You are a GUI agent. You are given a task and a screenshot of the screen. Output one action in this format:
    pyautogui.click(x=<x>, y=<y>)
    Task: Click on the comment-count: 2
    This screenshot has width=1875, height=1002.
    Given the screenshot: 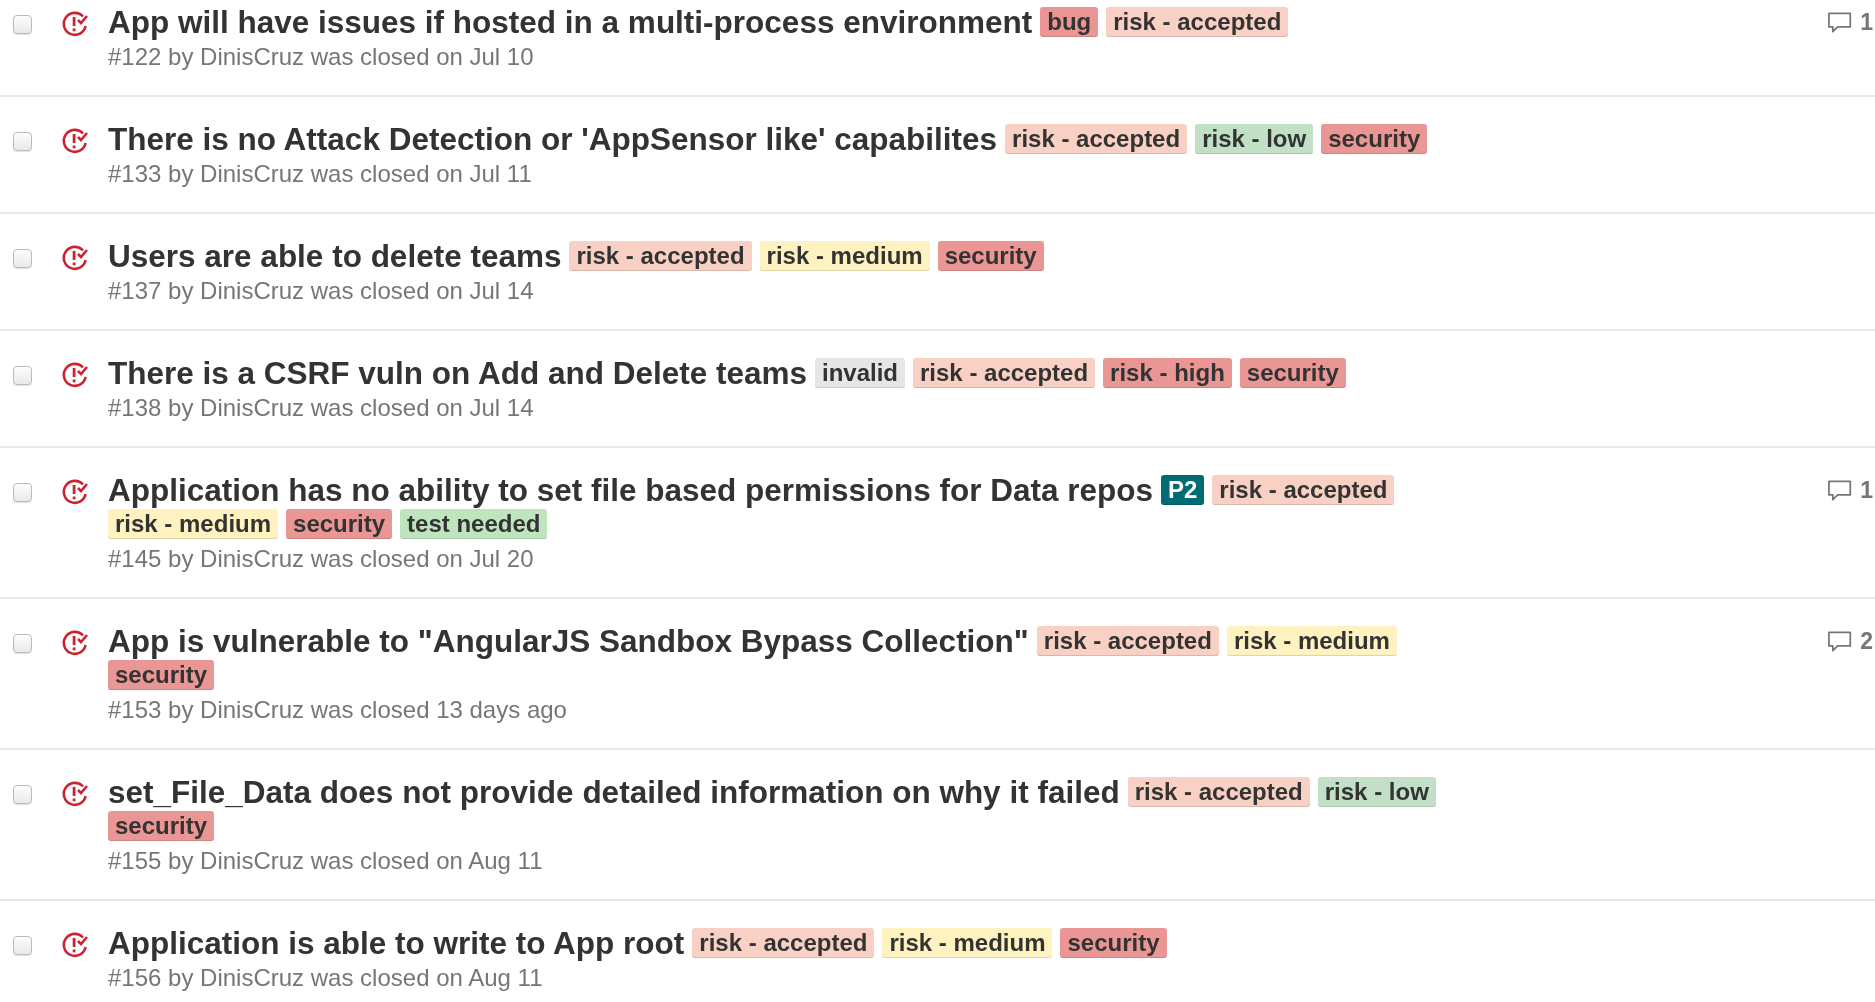 What is the action you would take?
    pyautogui.click(x=1866, y=641)
    